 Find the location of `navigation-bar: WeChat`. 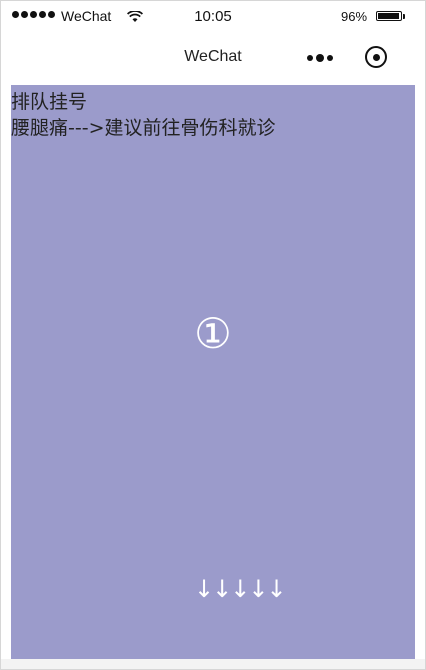

navigation-bar: WeChat is located at coordinates (213, 59).